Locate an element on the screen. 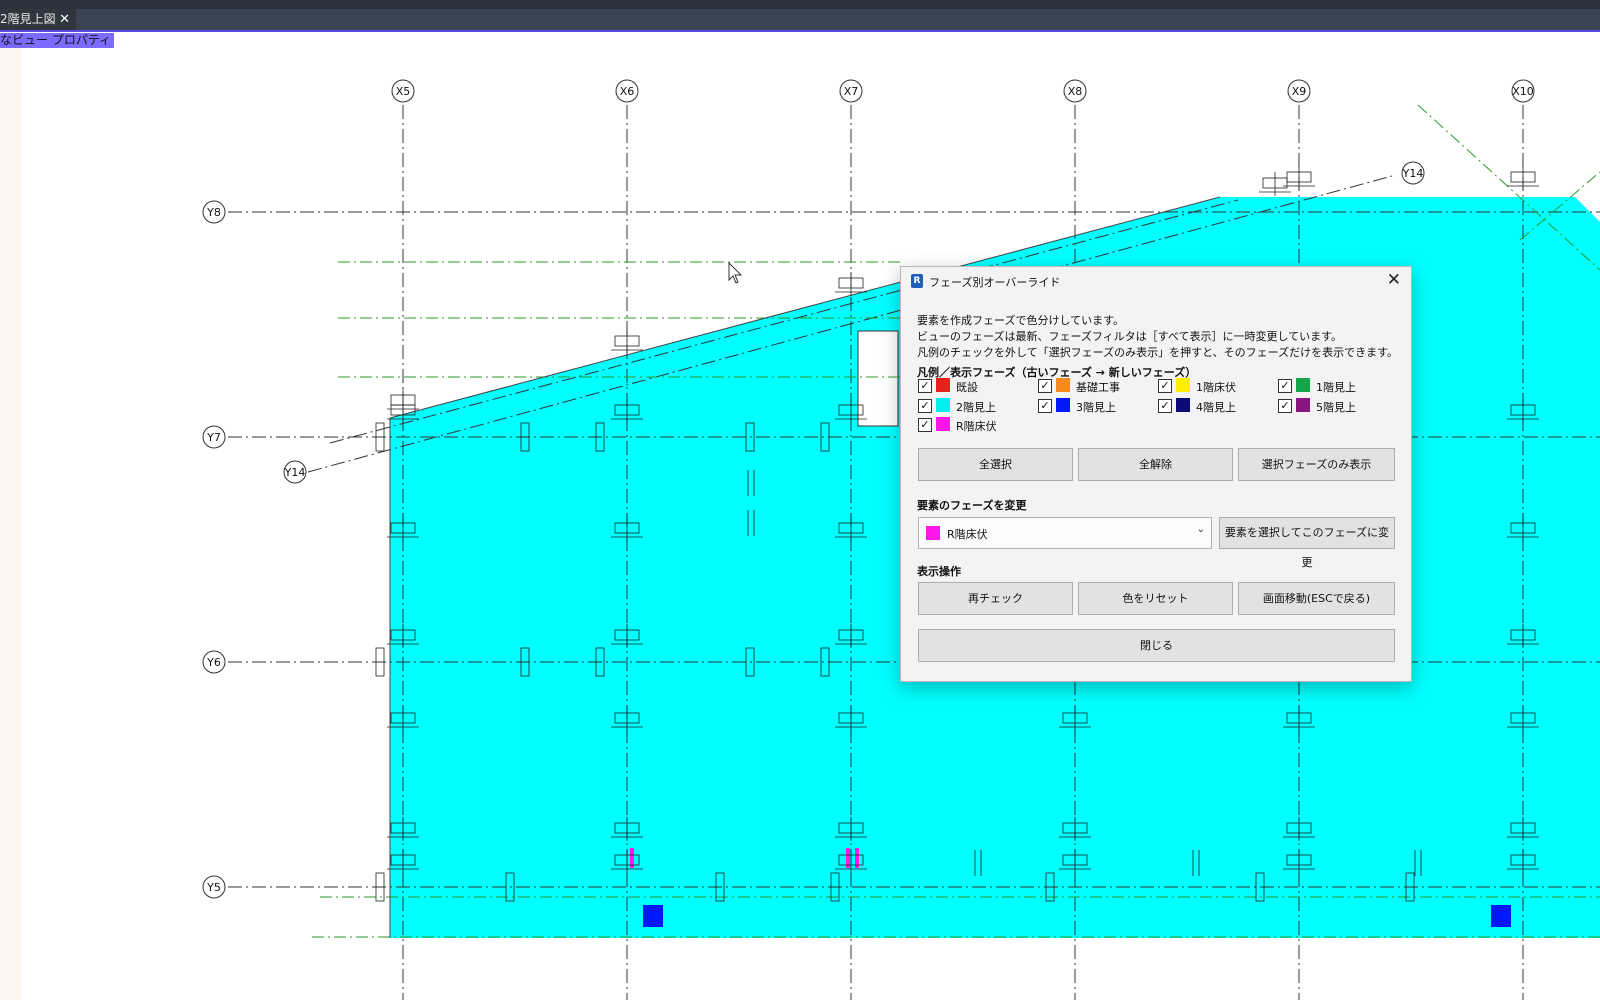  legend-label: 既設 is located at coordinates (967, 387).